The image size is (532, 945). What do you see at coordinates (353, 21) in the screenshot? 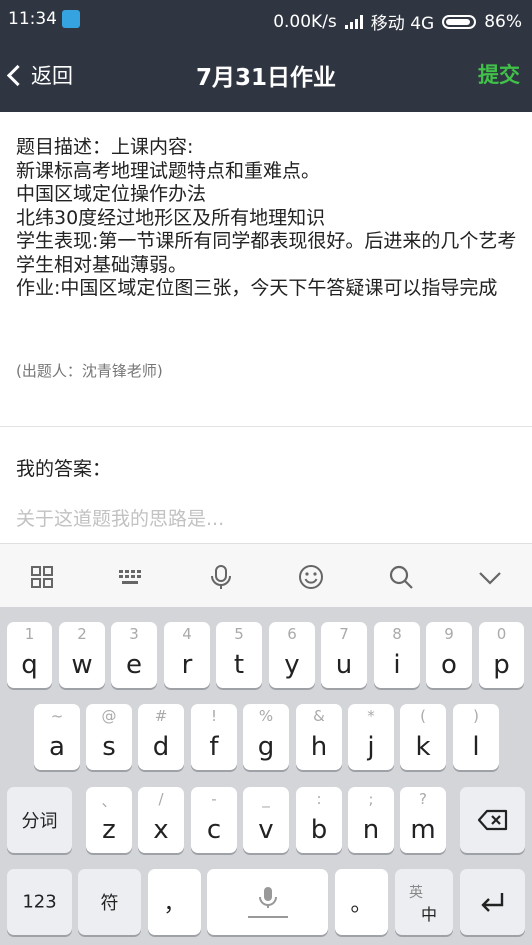
I see `signal-icon` at bounding box center [353, 21].